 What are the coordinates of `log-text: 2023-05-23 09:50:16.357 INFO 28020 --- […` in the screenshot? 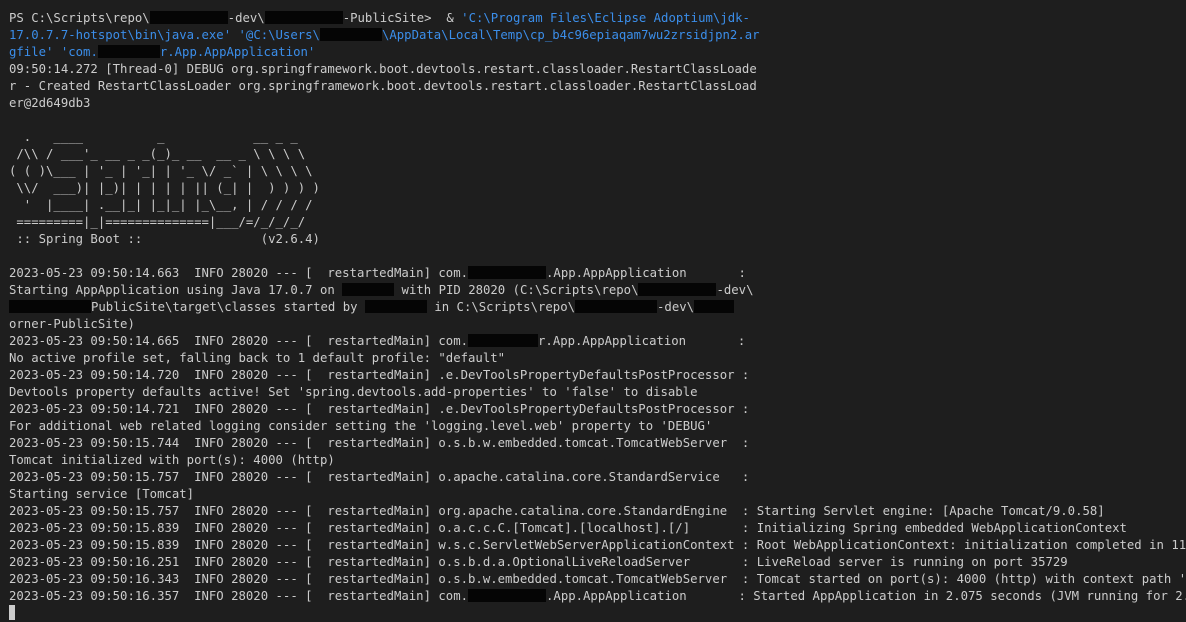 It's located at (239, 596).